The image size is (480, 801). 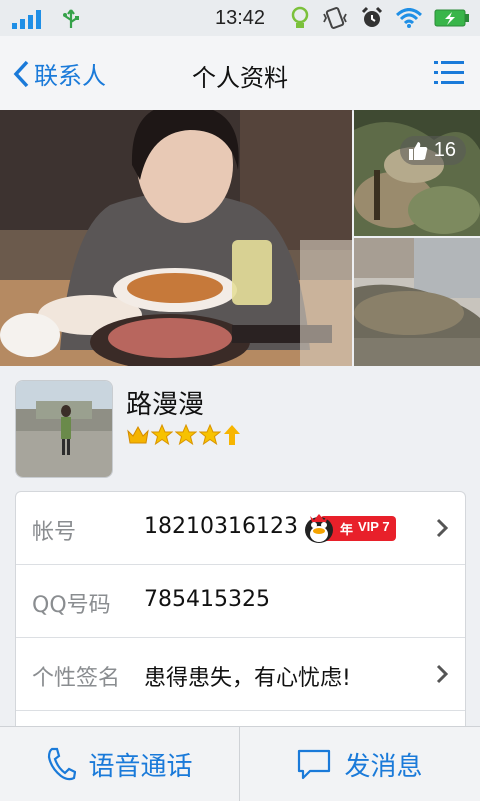 What do you see at coordinates (418, 150) in the screenshot?
I see `thumbs-up-icon` at bounding box center [418, 150].